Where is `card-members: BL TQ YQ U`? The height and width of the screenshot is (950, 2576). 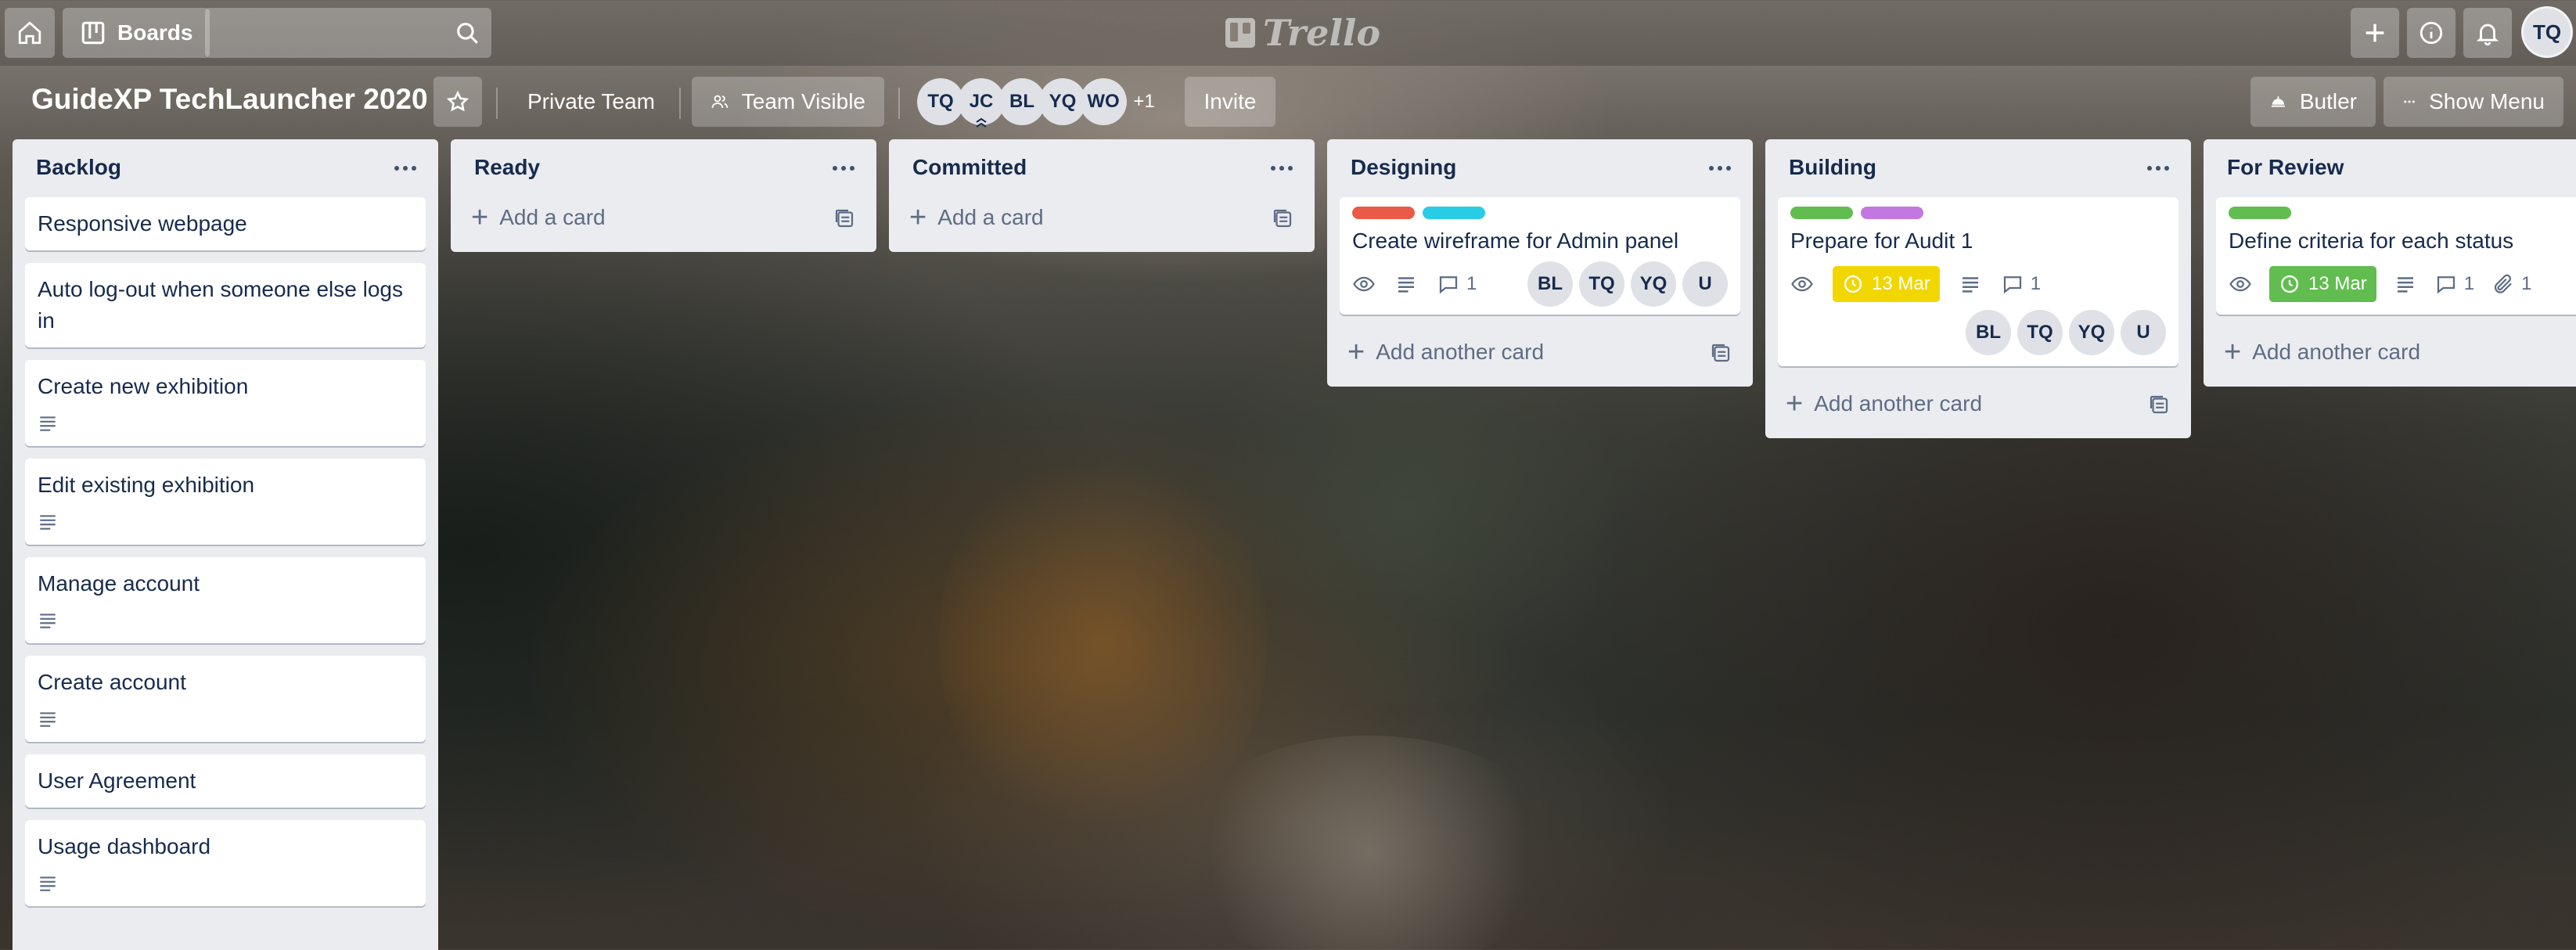
card-members: BL TQ YQ U is located at coordinates (1978, 332).